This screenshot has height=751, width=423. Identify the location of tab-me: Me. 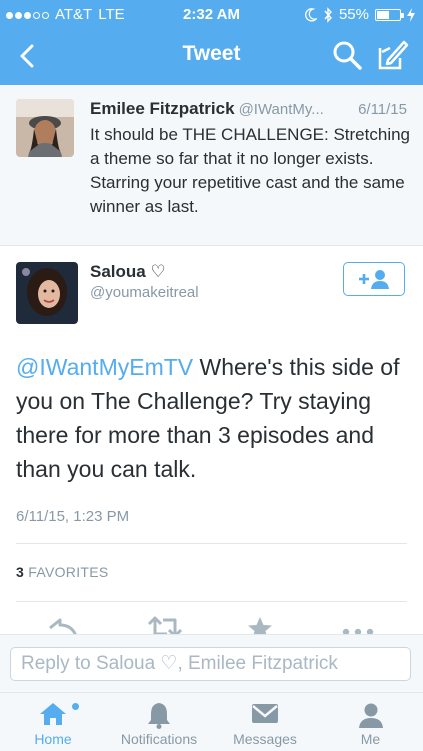
(370, 722).